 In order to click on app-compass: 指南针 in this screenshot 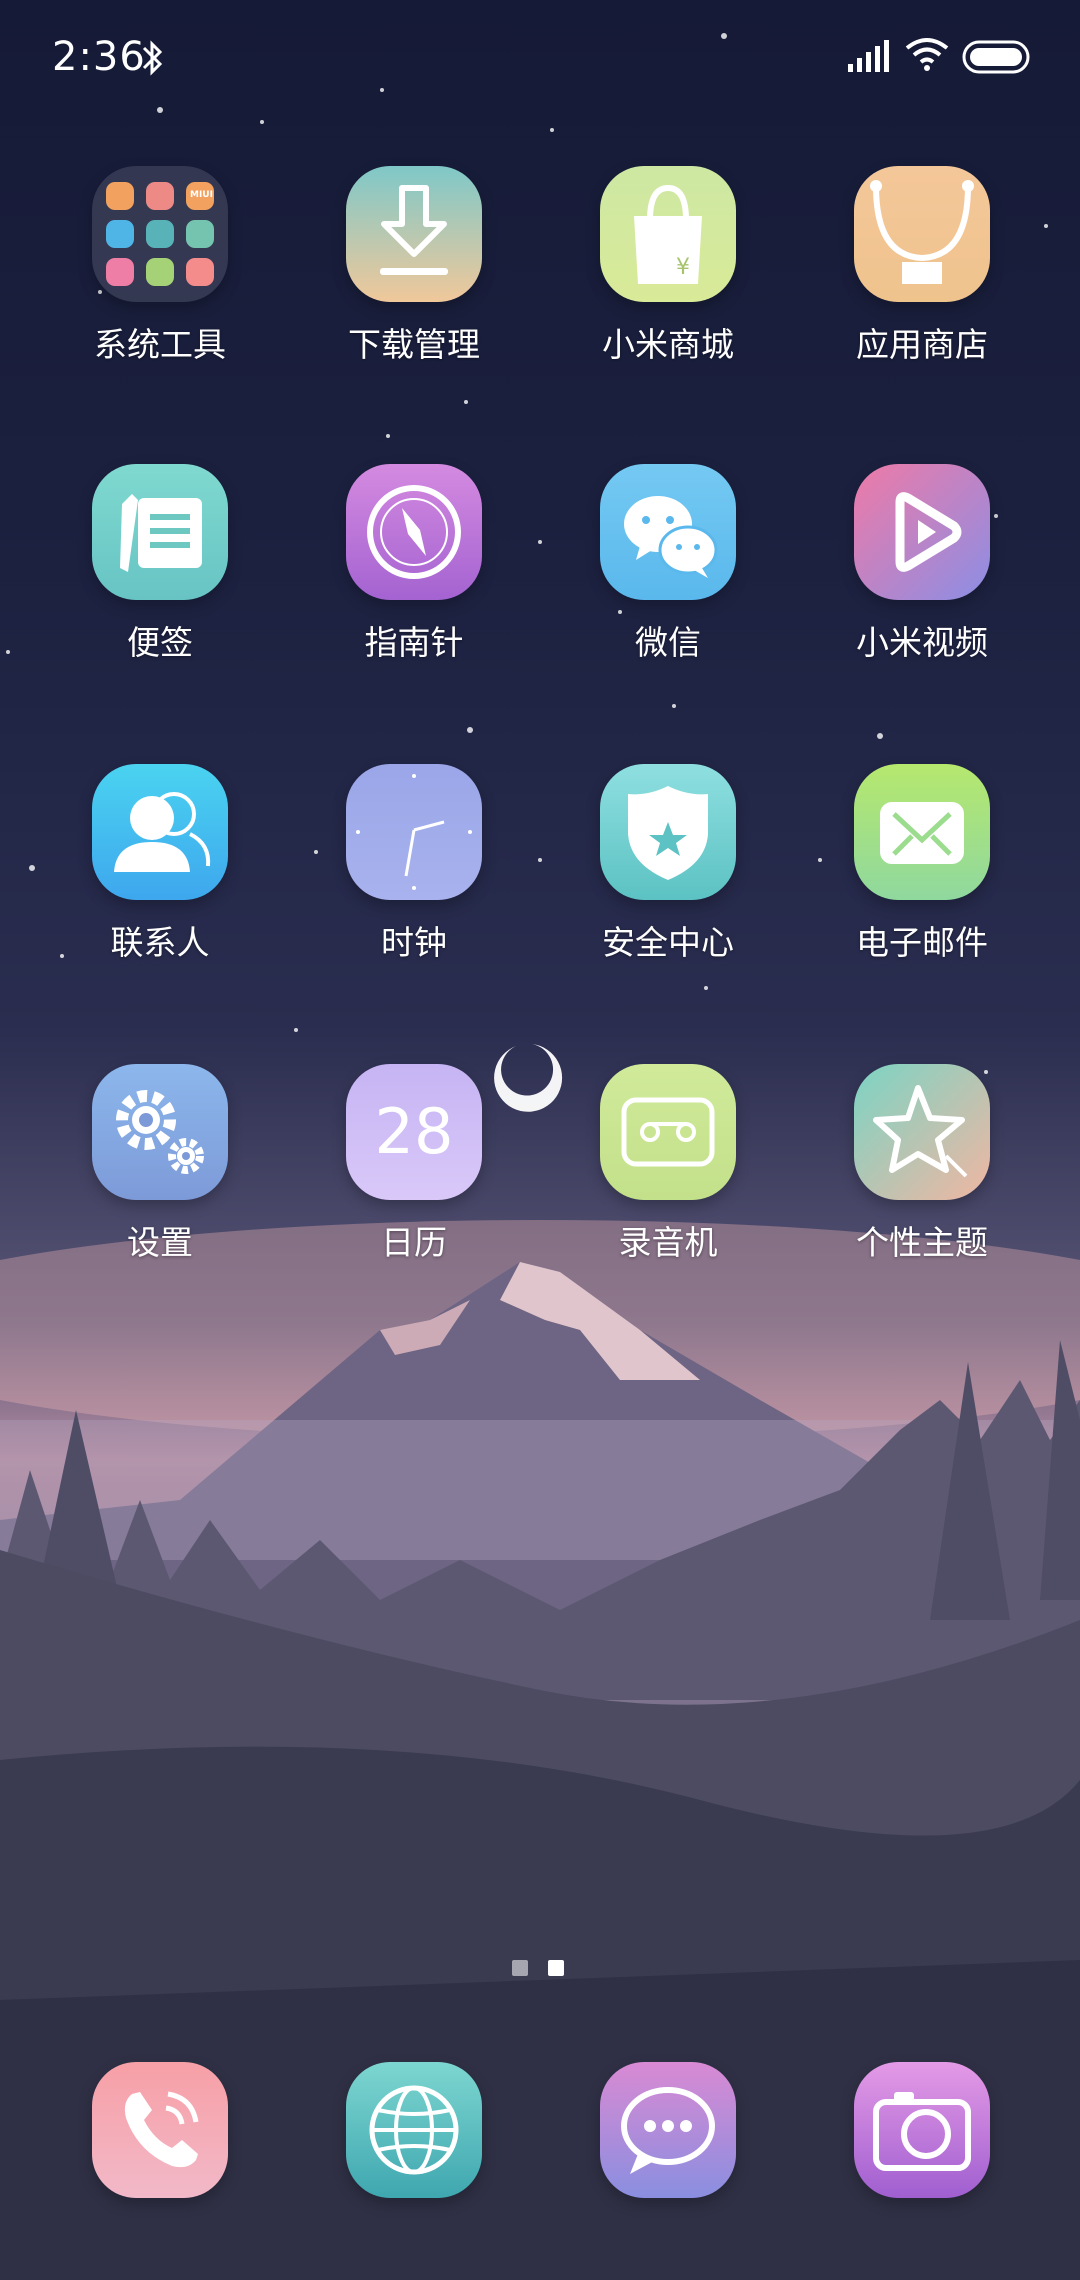, I will do `click(414, 564)`.